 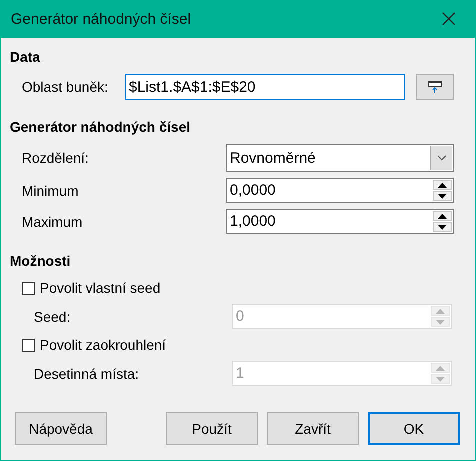 I want to click on dropdown-button, so click(x=441, y=158).